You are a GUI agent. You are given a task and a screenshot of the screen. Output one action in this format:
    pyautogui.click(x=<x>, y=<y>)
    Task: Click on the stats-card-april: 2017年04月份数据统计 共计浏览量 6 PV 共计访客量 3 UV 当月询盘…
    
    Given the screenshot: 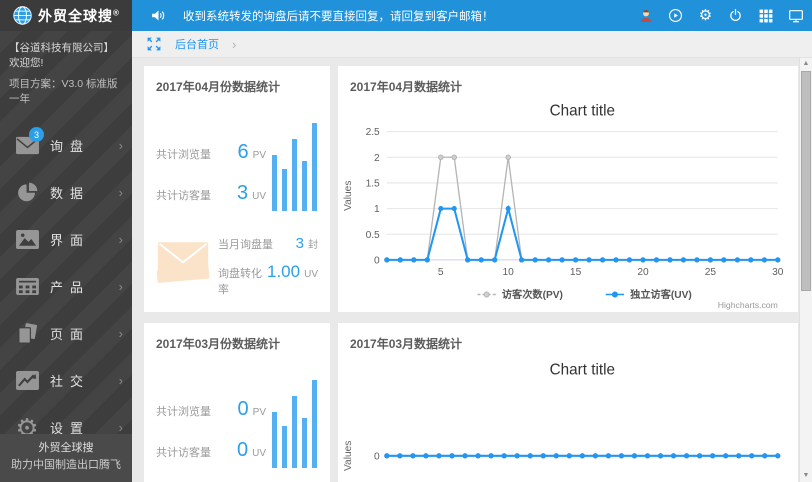 What is the action you would take?
    pyautogui.click(x=237, y=189)
    